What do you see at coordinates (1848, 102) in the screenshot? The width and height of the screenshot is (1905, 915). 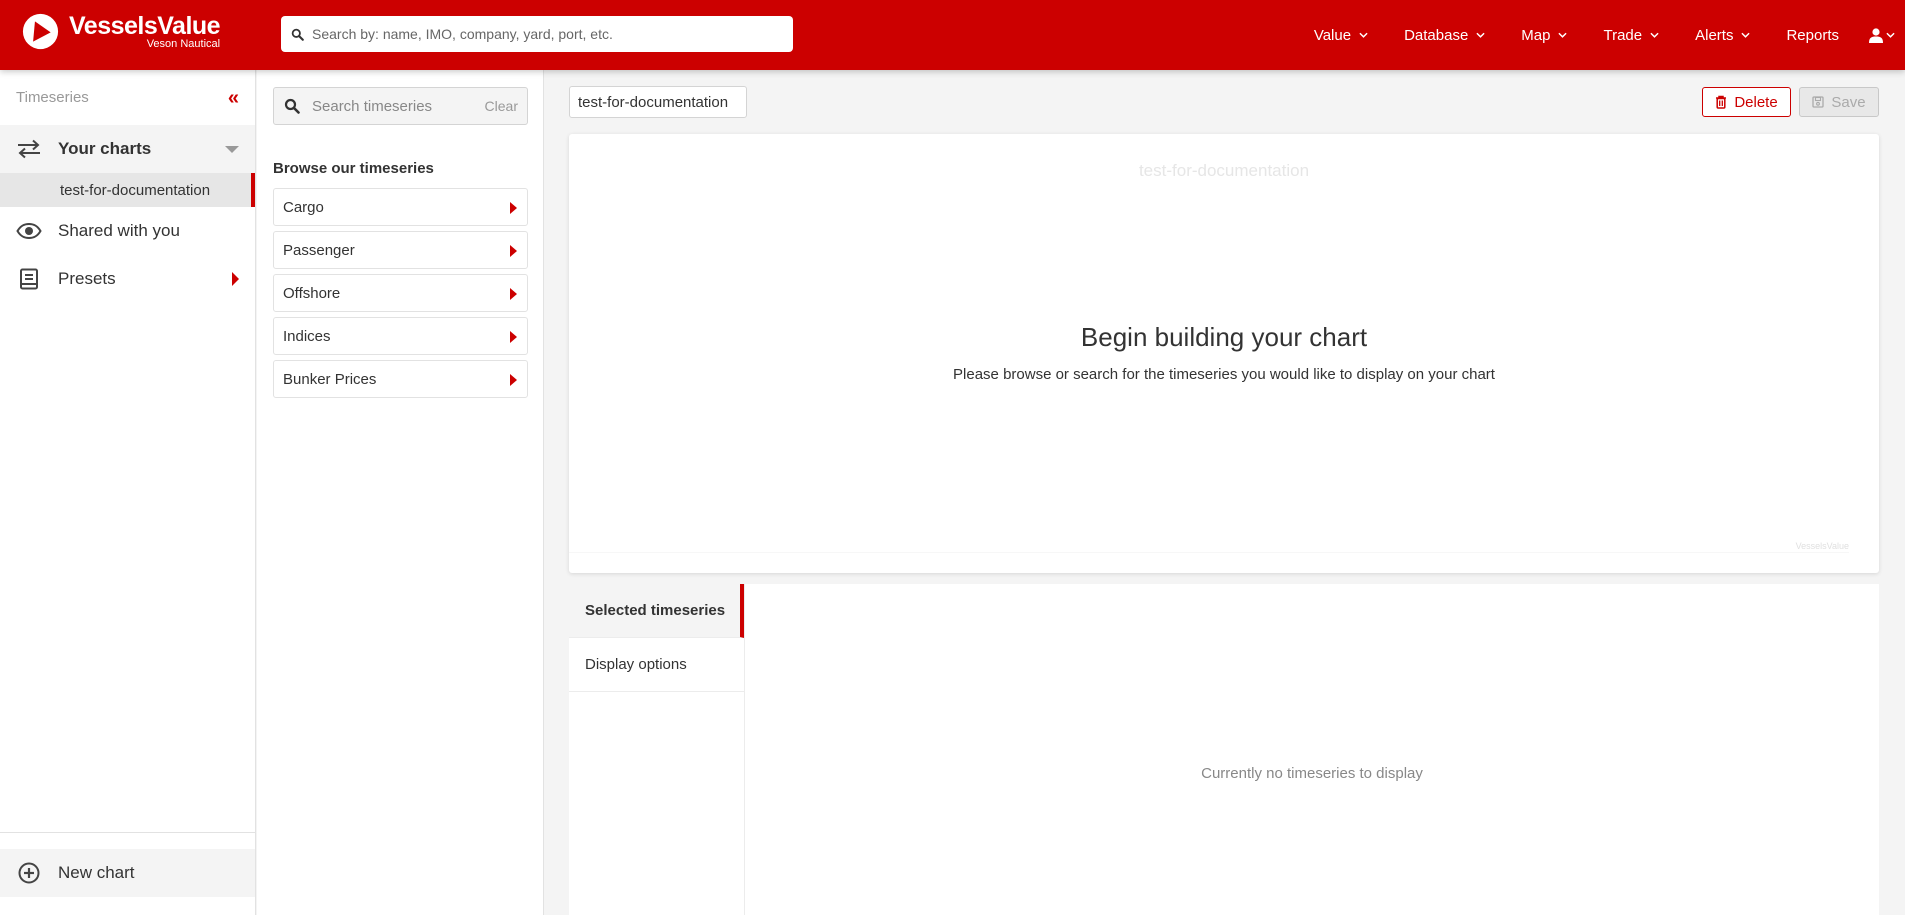 I see `save-label: Save` at bounding box center [1848, 102].